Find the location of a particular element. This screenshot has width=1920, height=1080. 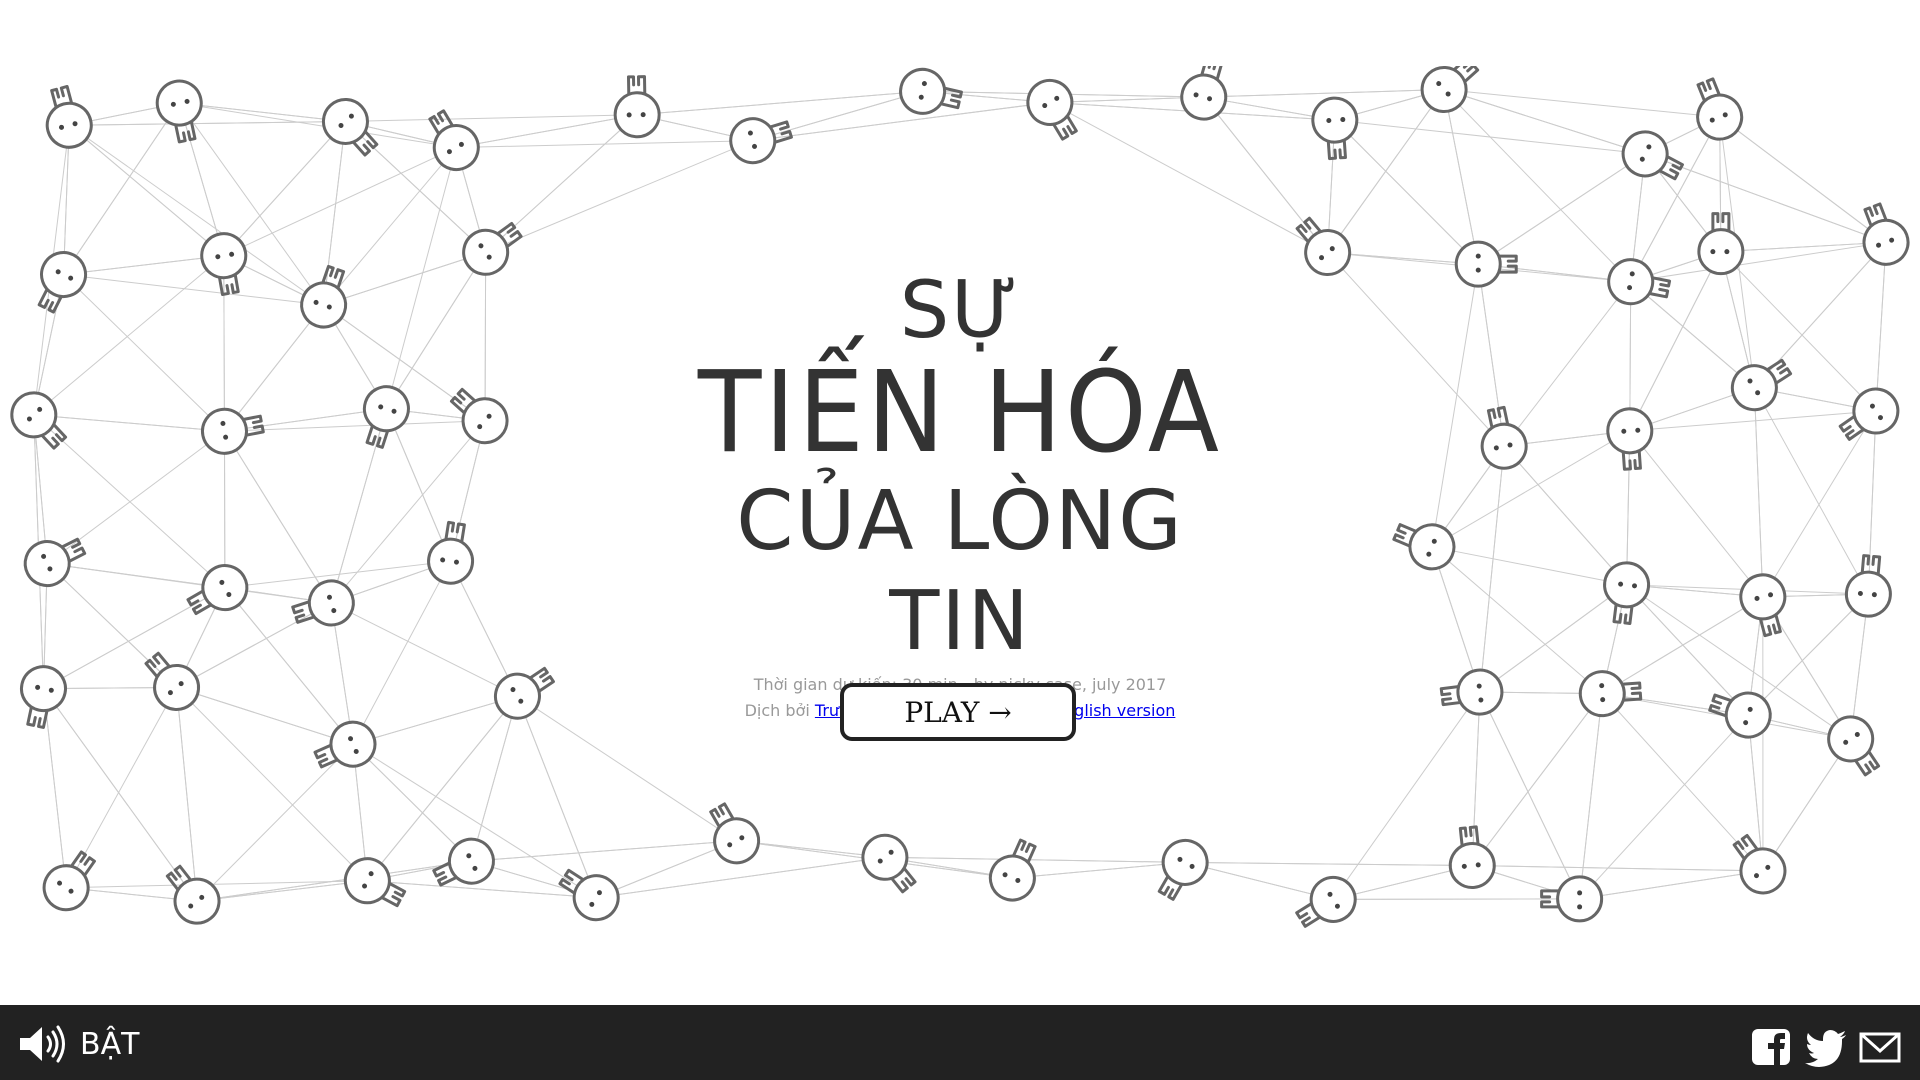

email-icon is located at coordinates (1880, 1047).